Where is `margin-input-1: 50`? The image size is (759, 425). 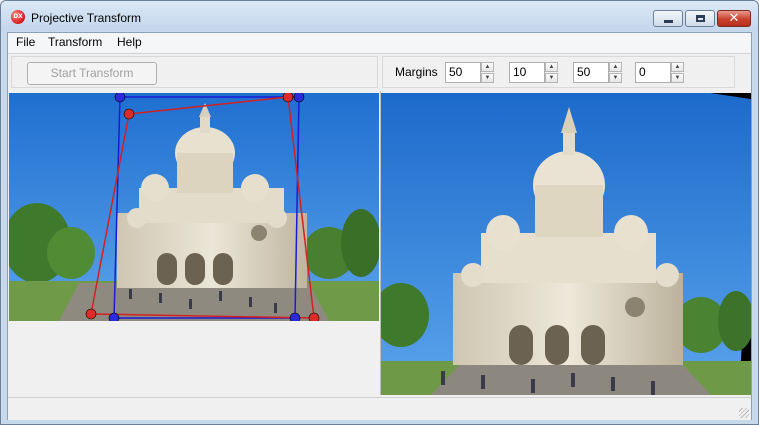
margin-input-1: 50 is located at coordinates (463, 72).